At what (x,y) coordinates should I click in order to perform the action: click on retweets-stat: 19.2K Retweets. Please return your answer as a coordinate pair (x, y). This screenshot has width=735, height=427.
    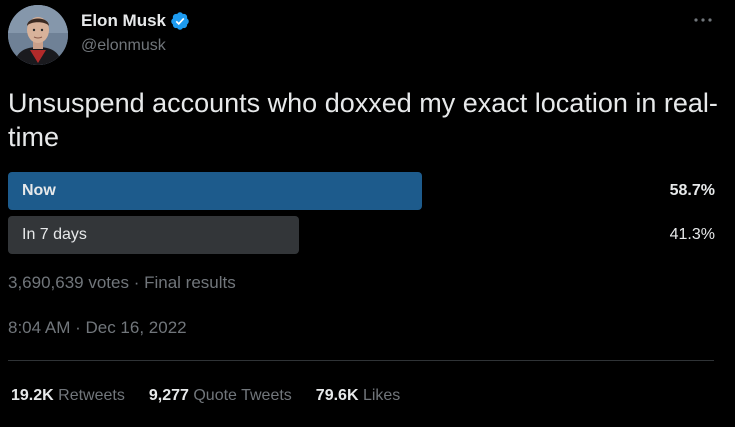
    Looking at the image, I should click on (68, 396).